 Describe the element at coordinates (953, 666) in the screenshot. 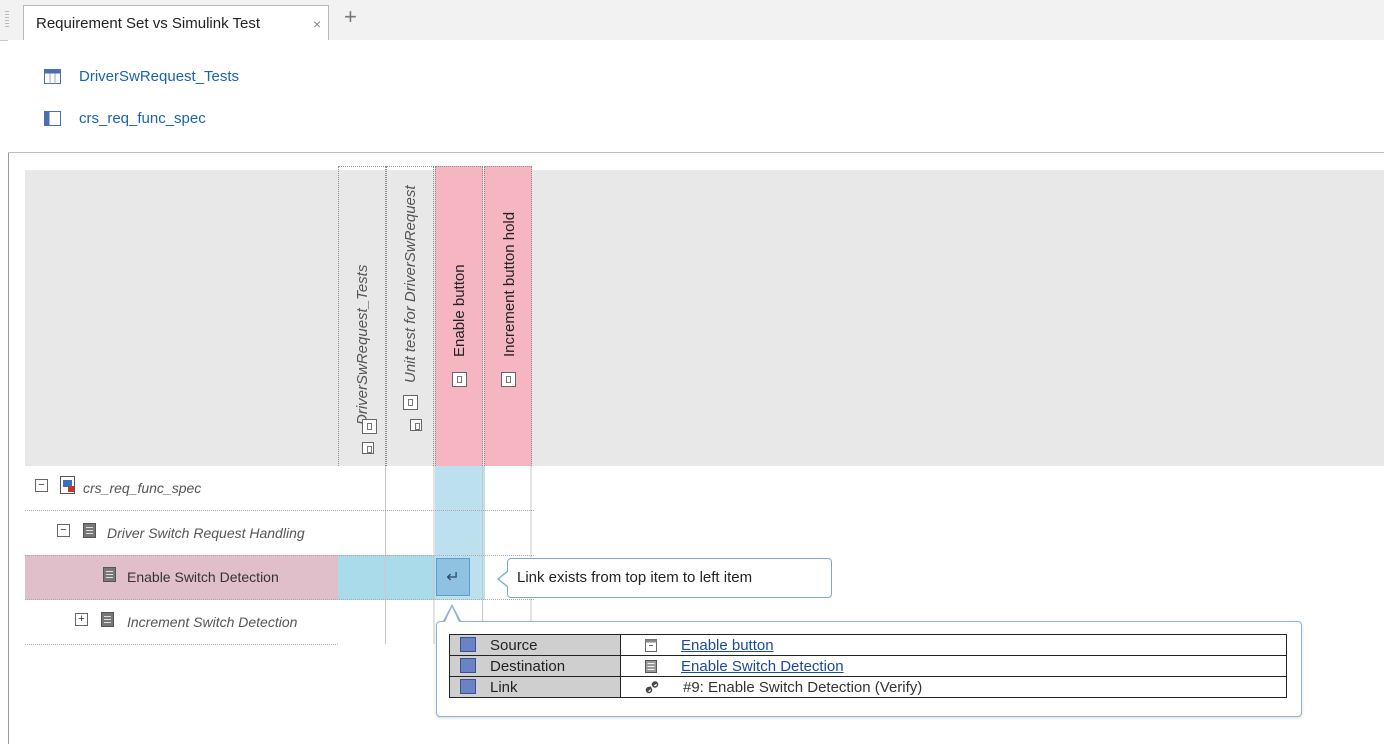

I see `details-value-cell: Enable Switch Detection` at that location.